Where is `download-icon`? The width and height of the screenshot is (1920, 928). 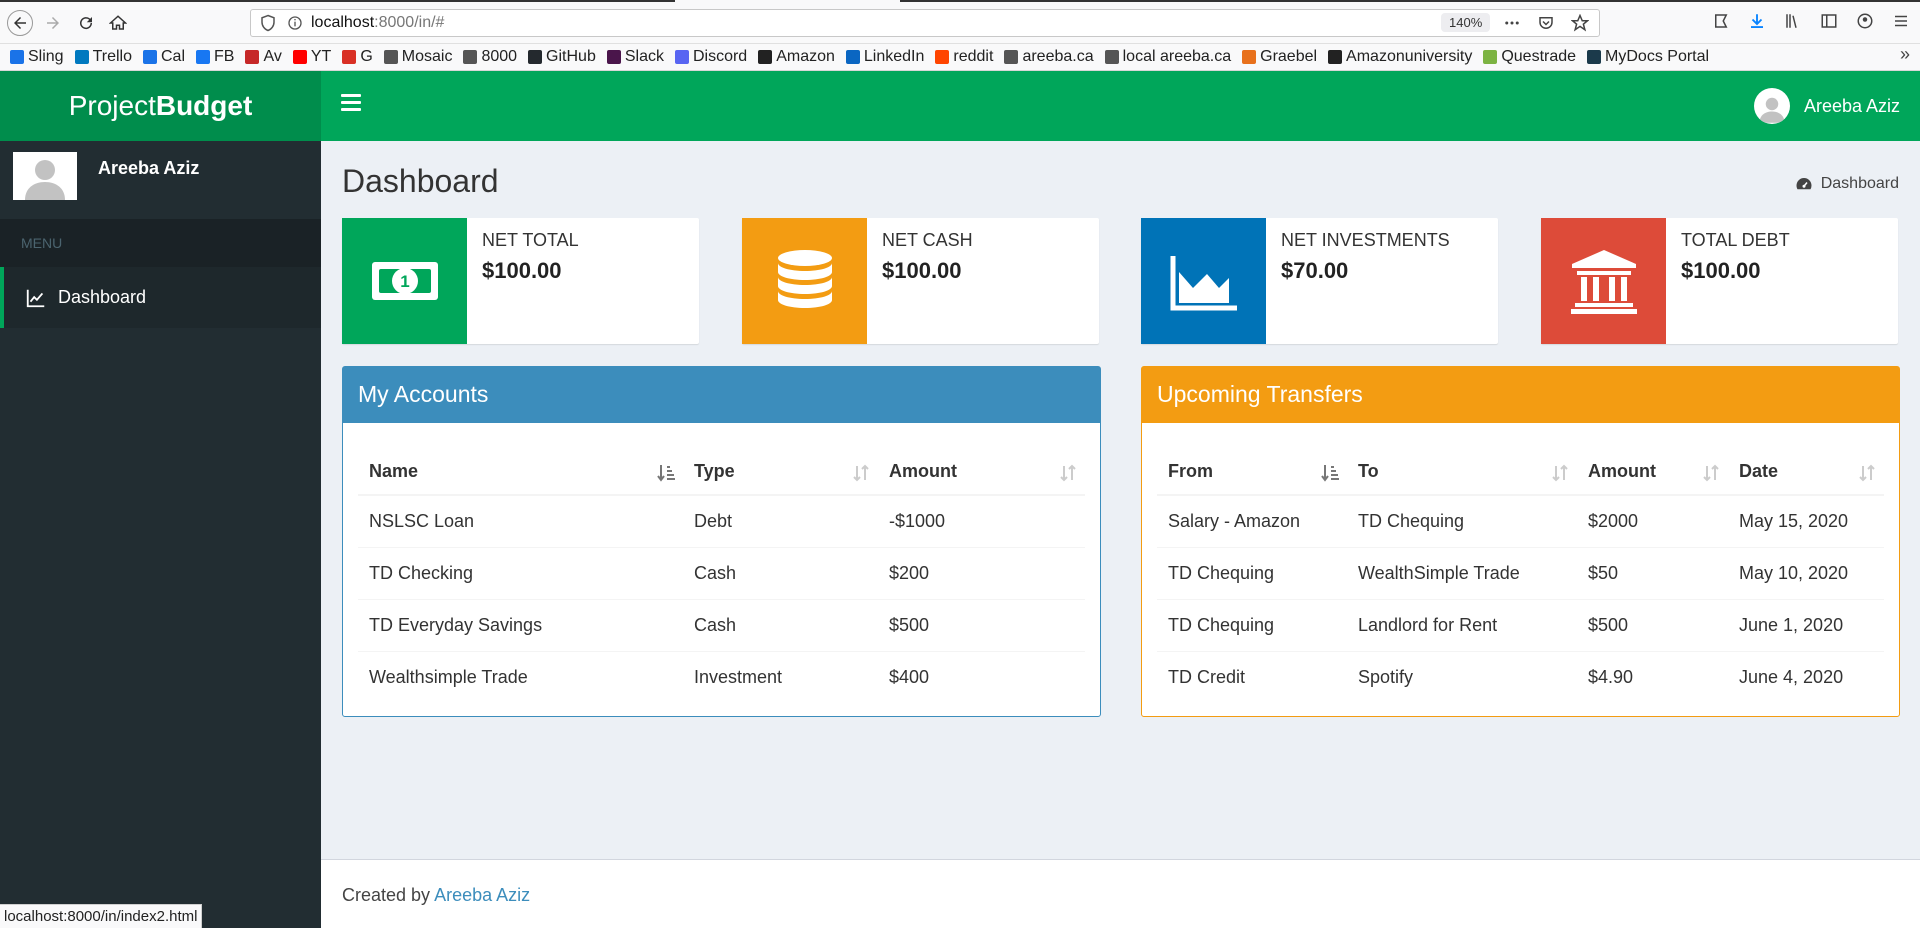 download-icon is located at coordinates (1757, 21).